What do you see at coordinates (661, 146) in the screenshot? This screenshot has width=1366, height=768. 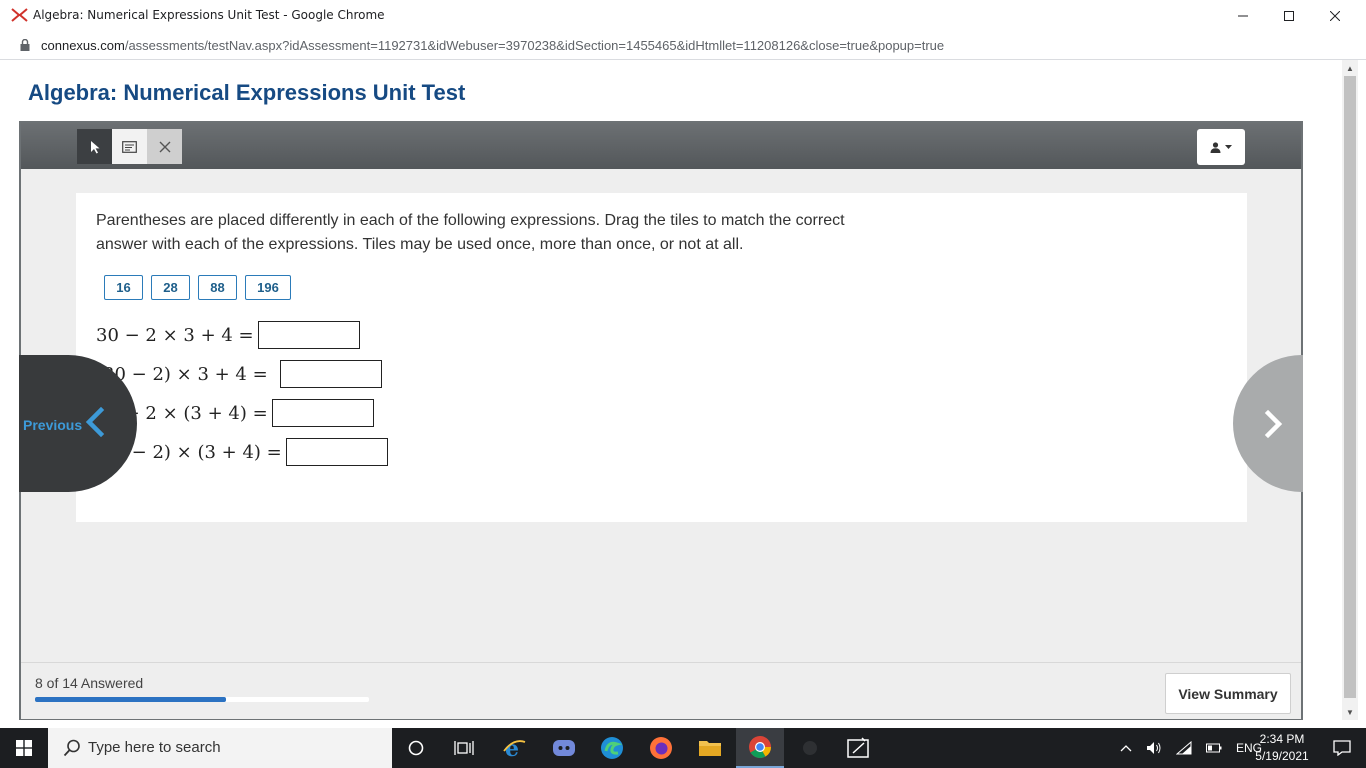 I see `test-toolbar` at bounding box center [661, 146].